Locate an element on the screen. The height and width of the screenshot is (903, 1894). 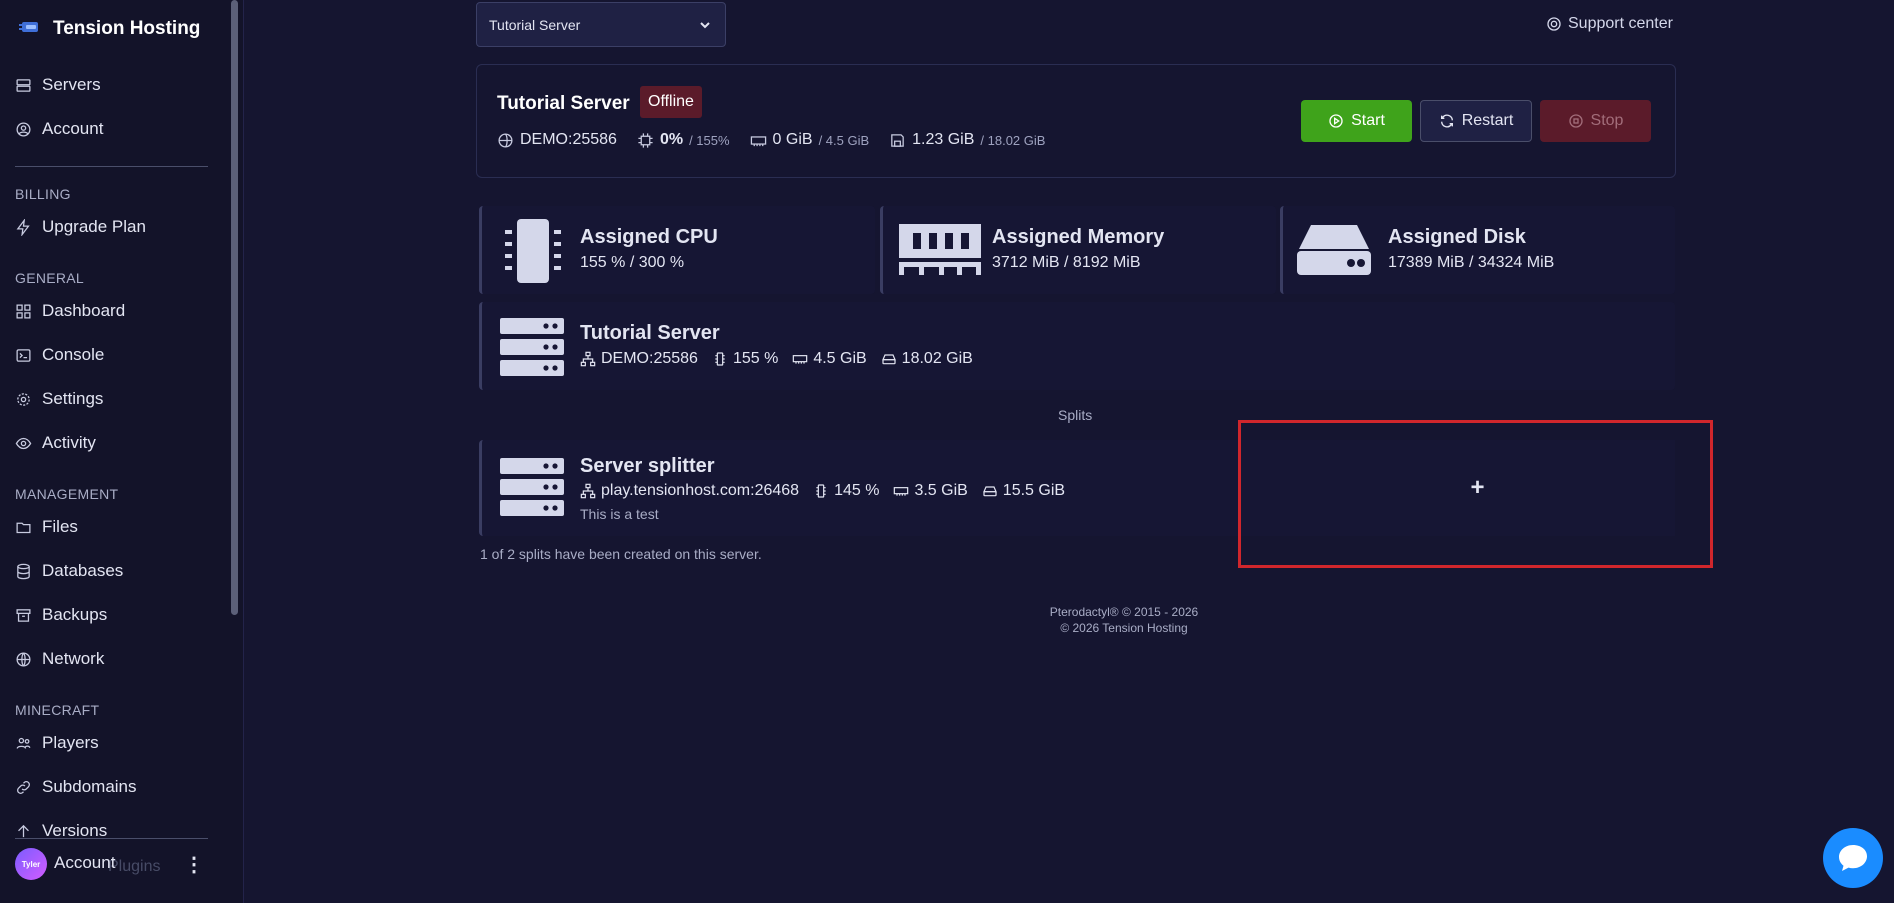
account-bar: Plugins Tyler Account ⋮ is located at coordinates (105, 863).